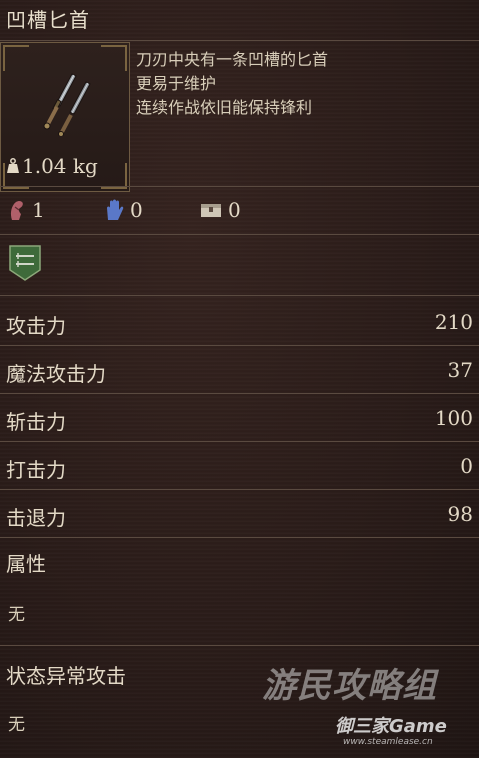 The width and height of the screenshot is (479, 758). Describe the element at coordinates (38, 210) in the screenshot. I see `requirement-value: 1` at that location.